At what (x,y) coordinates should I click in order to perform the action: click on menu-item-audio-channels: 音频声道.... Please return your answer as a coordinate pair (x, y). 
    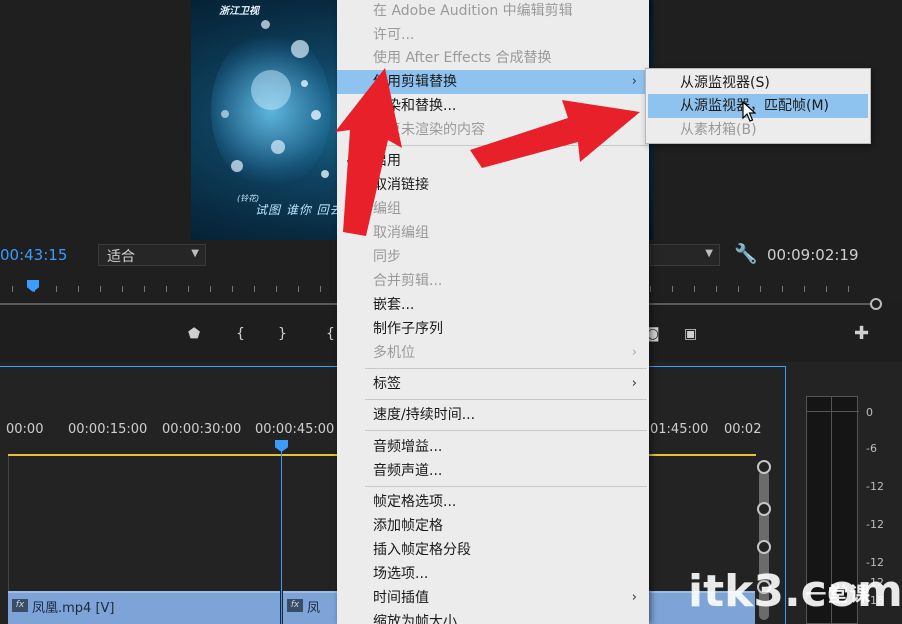
    Looking at the image, I should click on (493, 471).